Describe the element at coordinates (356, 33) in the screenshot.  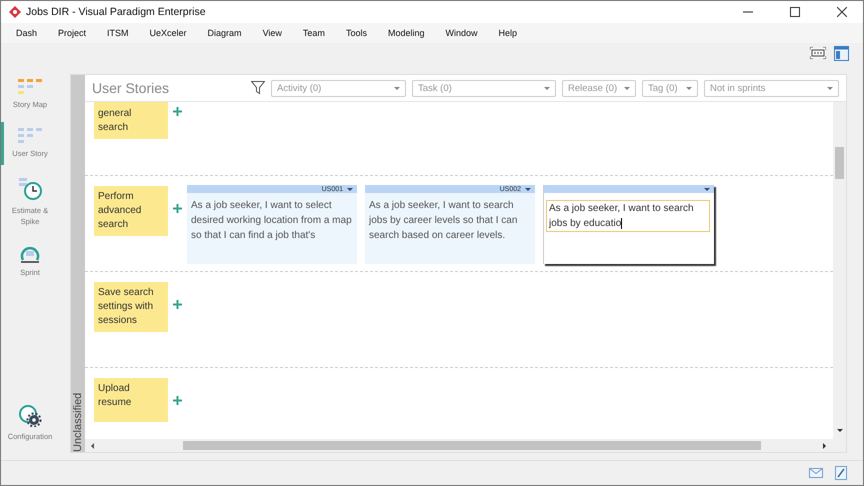
I see `menu-item: Tools` at that location.